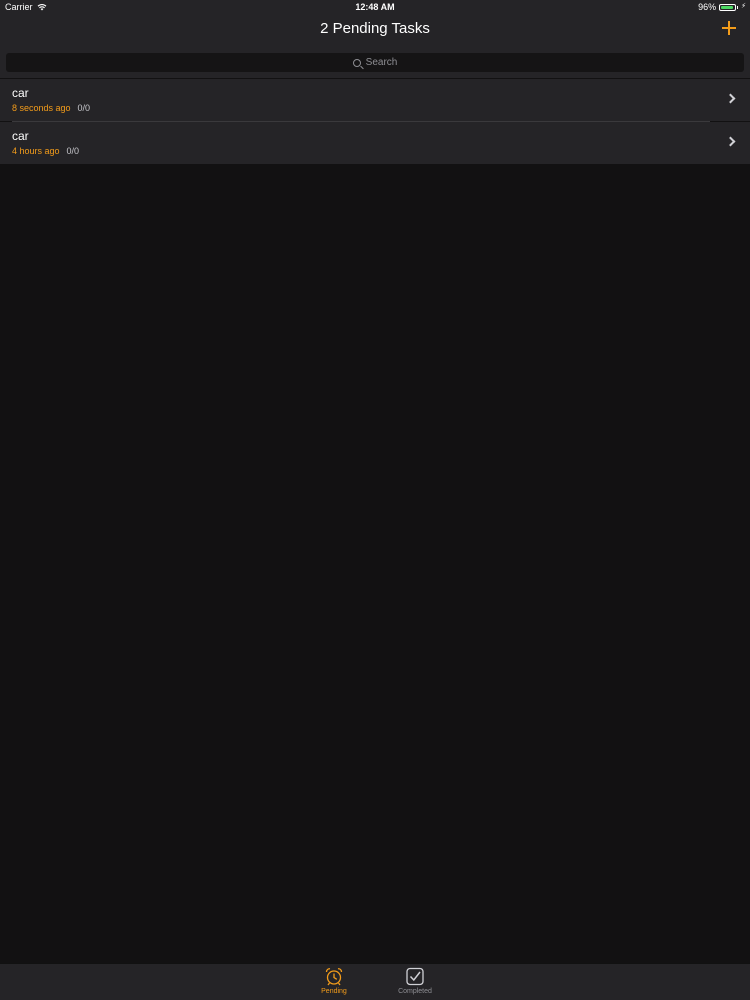 The image size is (750, 1000). I want to click on battery-percent: 96%, so click(707, 7).